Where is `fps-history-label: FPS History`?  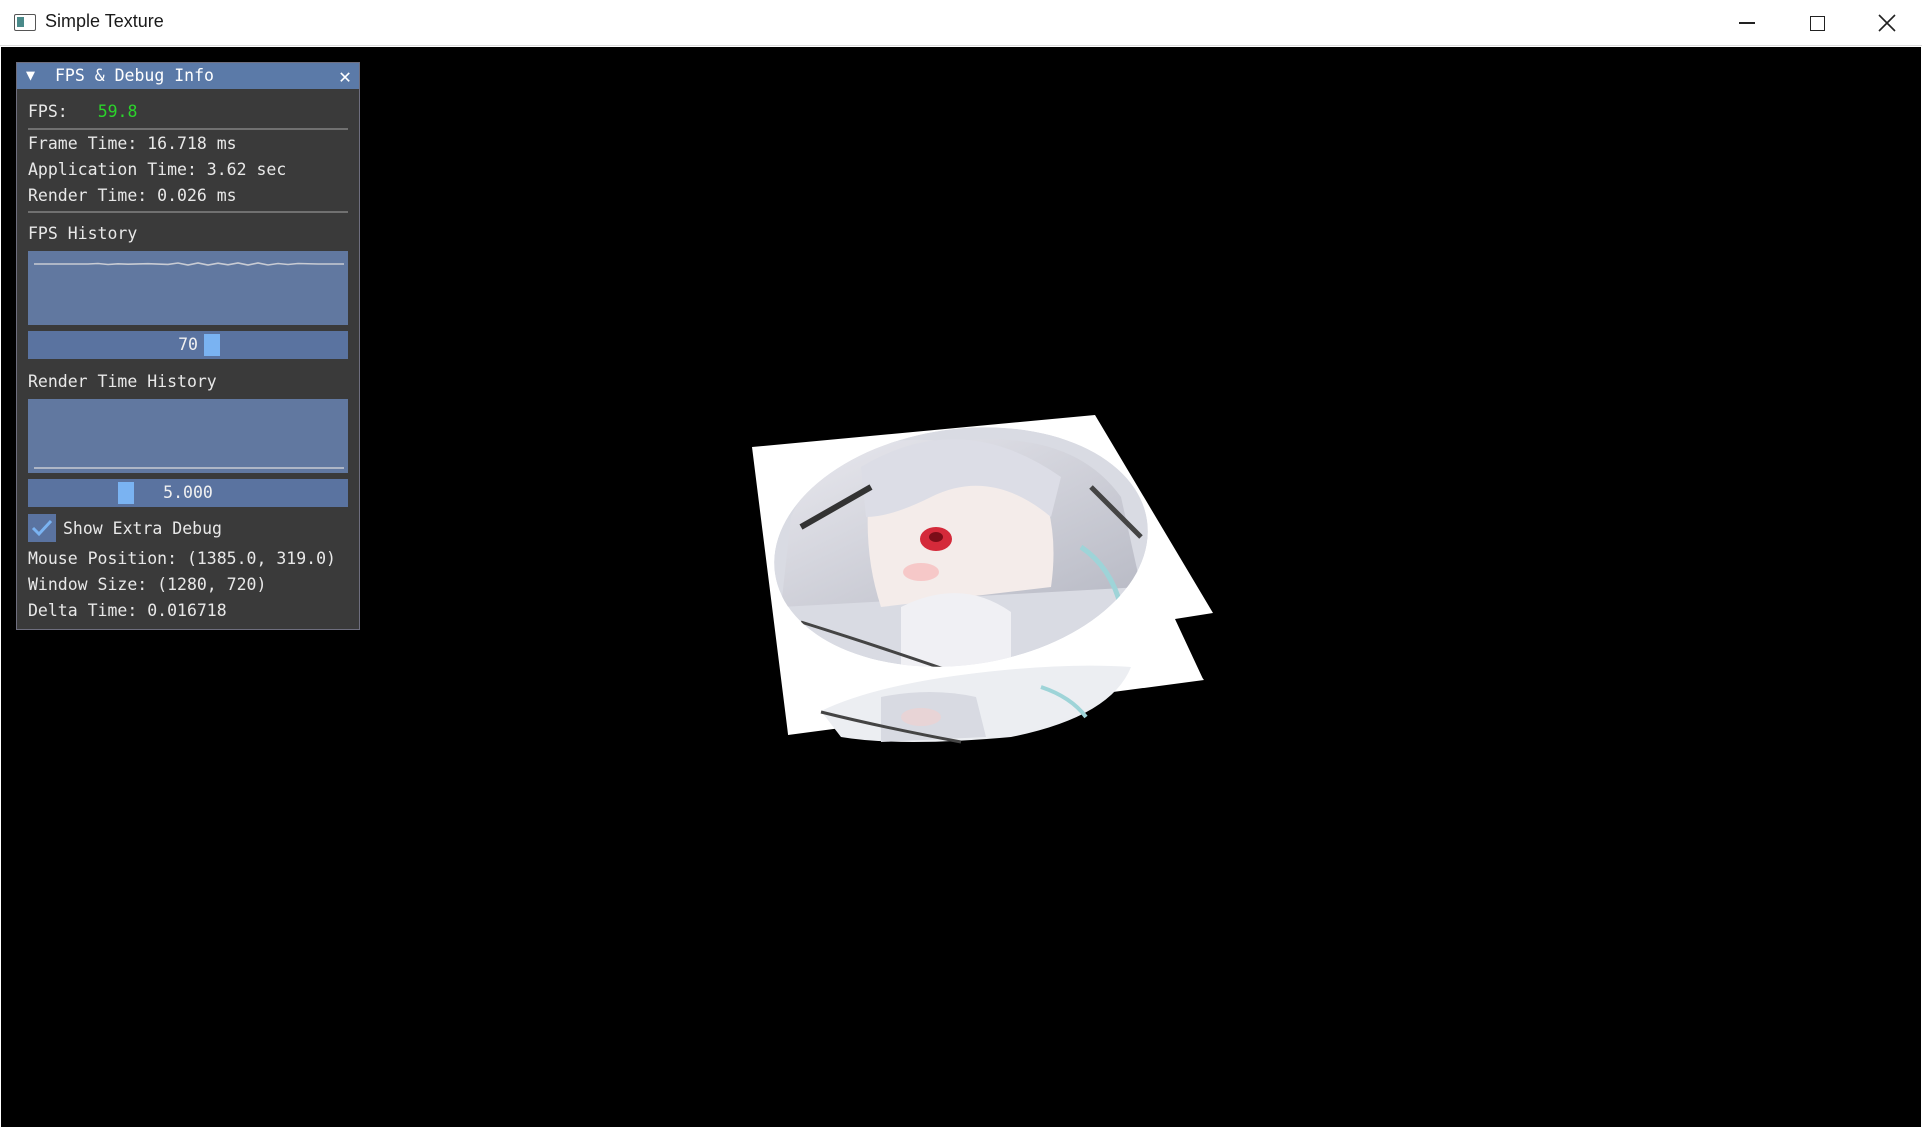
fps-history-label: FPS History is located at coordinates (83, 233).